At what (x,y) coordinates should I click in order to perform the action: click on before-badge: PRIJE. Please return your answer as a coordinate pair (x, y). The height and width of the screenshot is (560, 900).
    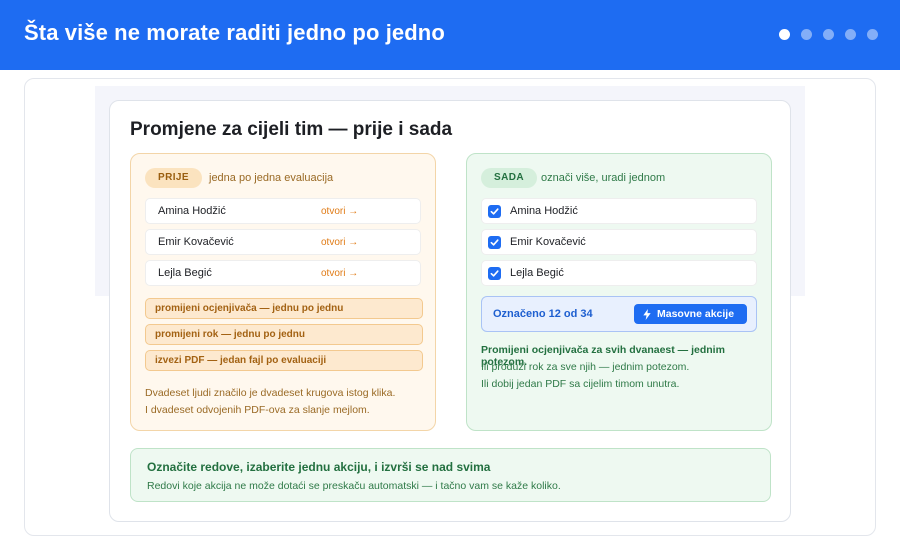
    Looking at the image, I should click on (173, 178).